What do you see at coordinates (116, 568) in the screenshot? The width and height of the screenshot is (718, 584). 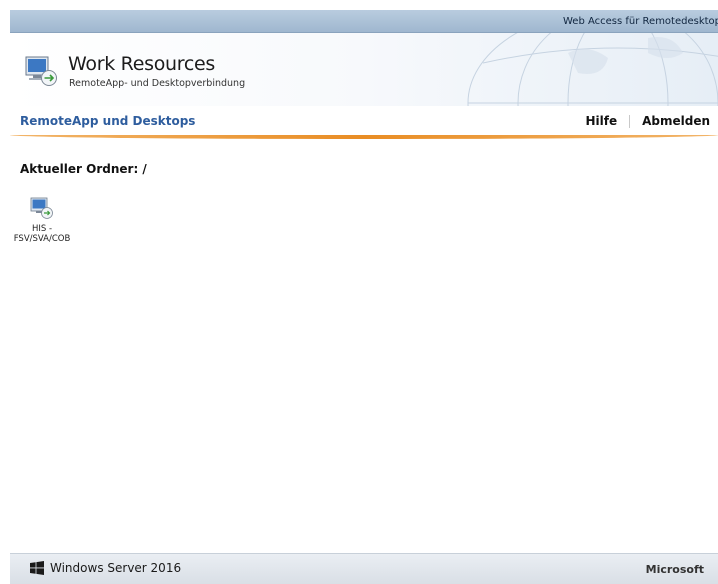 I see `footer-left-text: Windows Server 2016` at bounding box center [116, 568].